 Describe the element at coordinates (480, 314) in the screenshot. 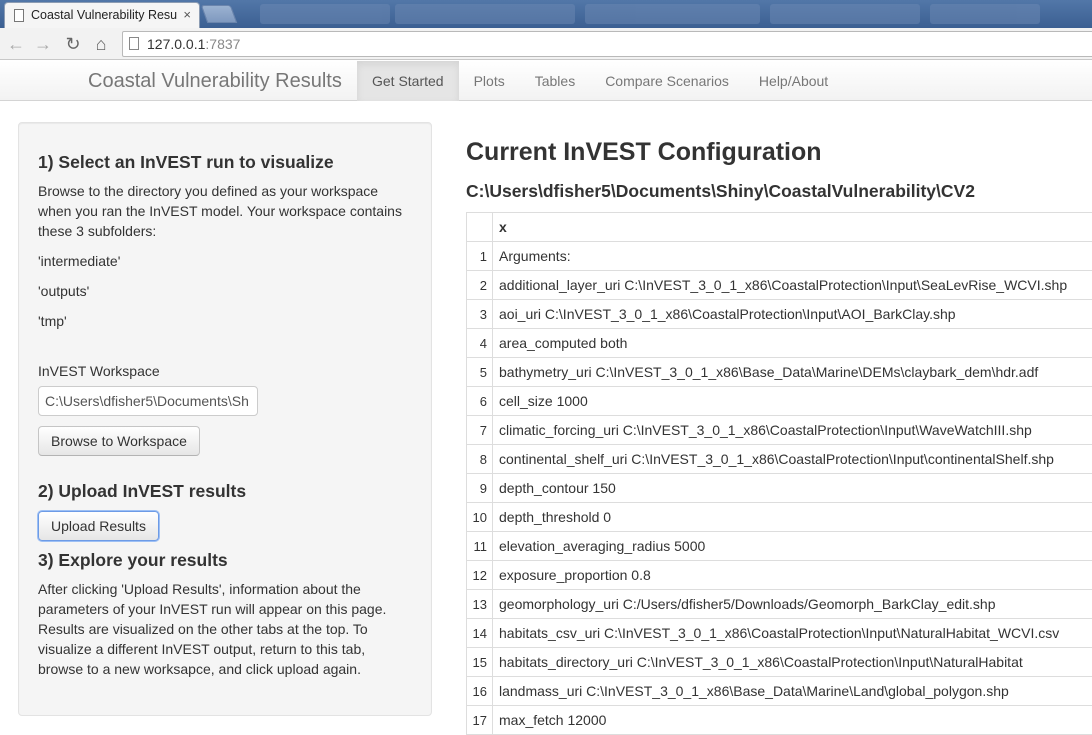

I see `row-index: 3` at that location.